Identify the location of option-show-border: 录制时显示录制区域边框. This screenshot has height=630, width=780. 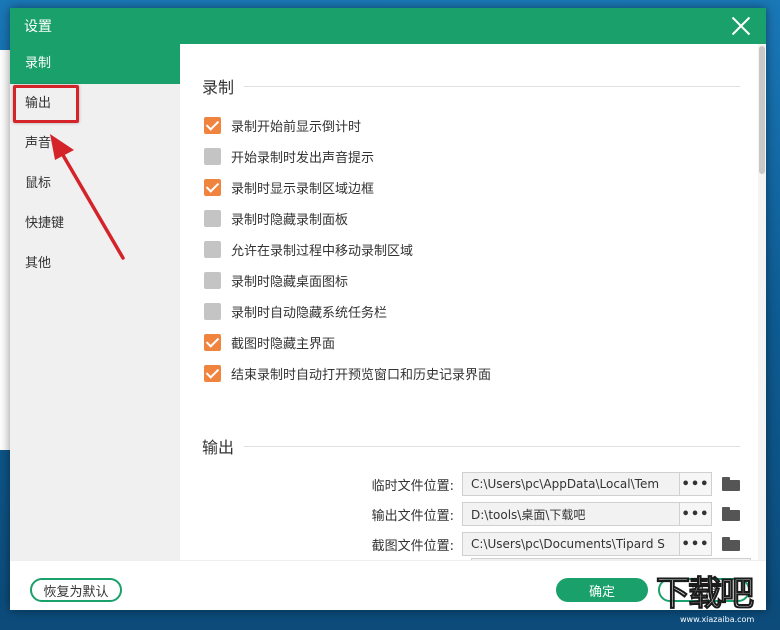
(347, 187).